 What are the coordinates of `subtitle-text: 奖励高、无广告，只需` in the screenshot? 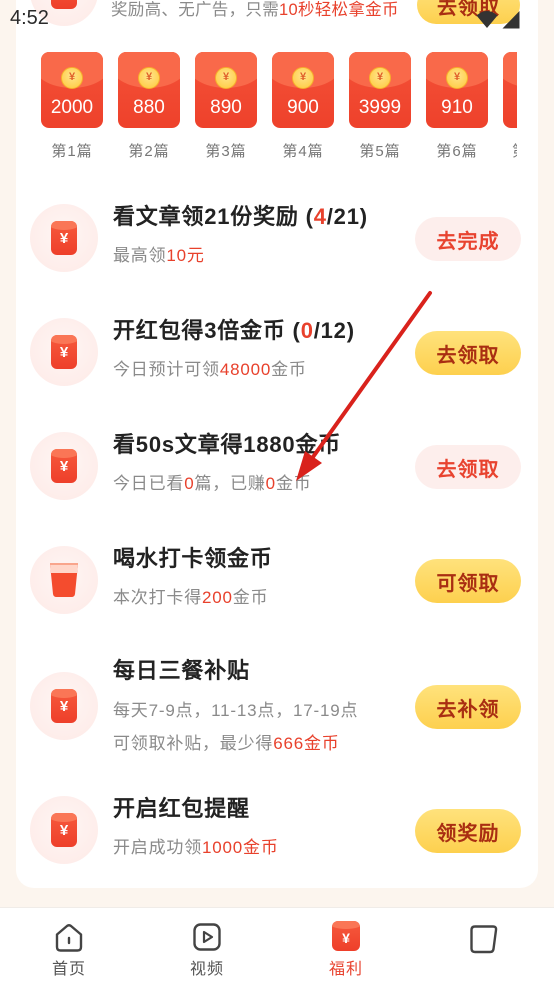 It's located at (195, 10).